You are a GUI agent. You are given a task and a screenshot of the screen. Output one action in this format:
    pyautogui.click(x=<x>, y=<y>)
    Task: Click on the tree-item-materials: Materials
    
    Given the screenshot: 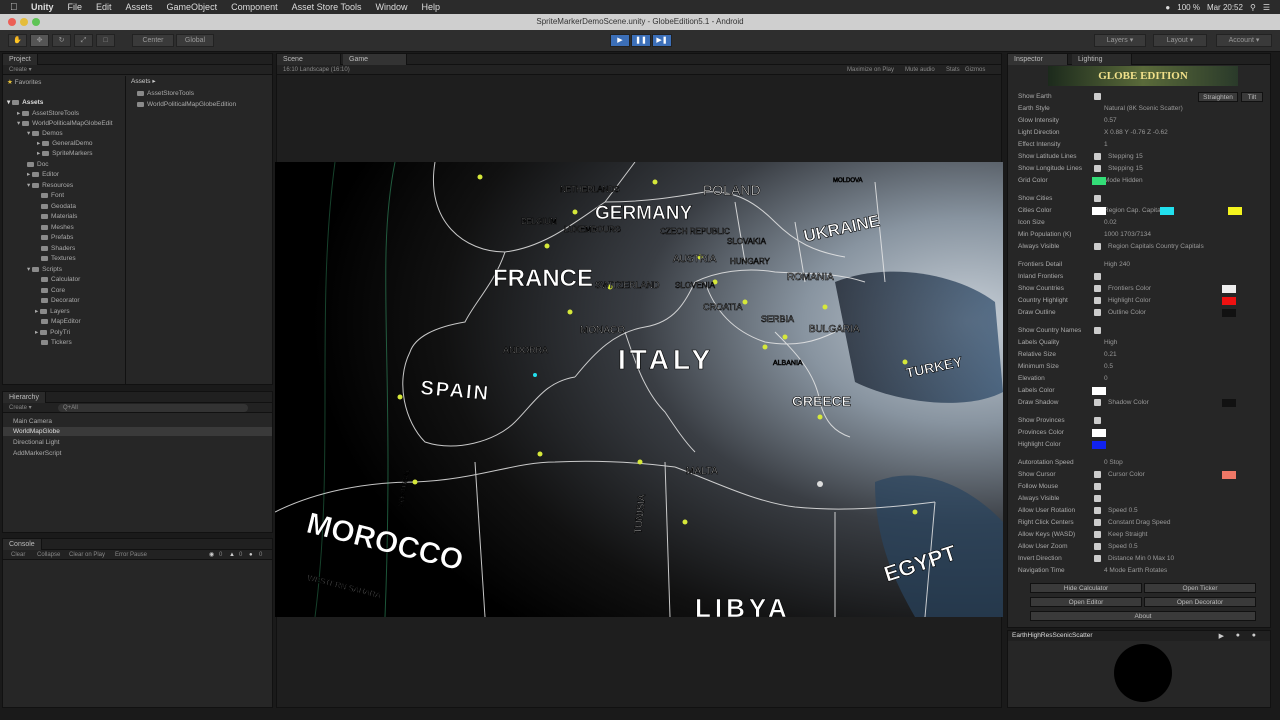 What is the action you would take?
    pyautogui.click(x=59, y=216)
    